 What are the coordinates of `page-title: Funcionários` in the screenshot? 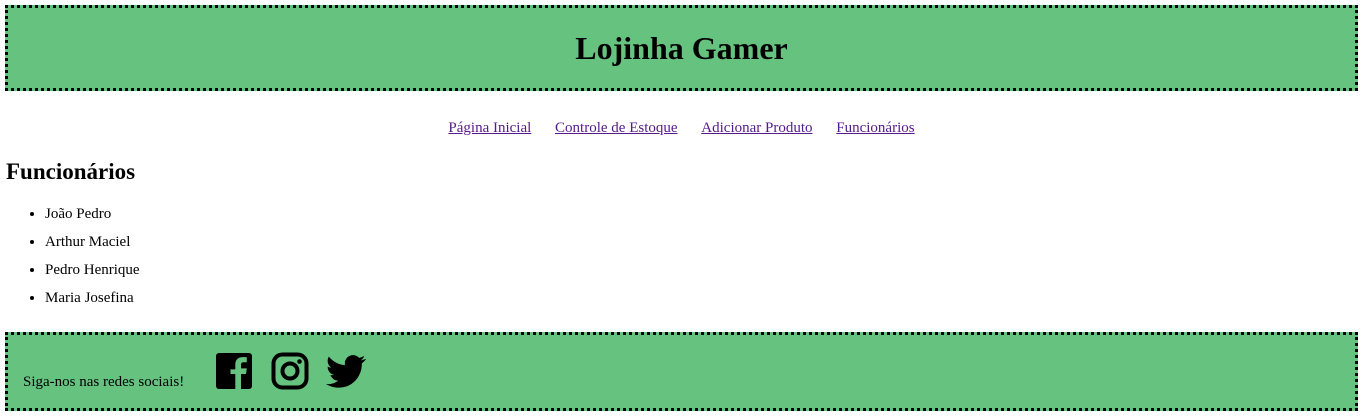 It's located at (71, 171).